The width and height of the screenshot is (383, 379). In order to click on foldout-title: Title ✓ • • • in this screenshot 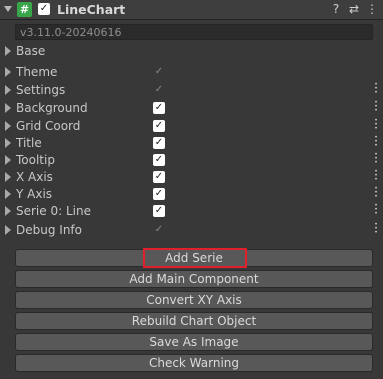, I will do `click(191, 143)`.